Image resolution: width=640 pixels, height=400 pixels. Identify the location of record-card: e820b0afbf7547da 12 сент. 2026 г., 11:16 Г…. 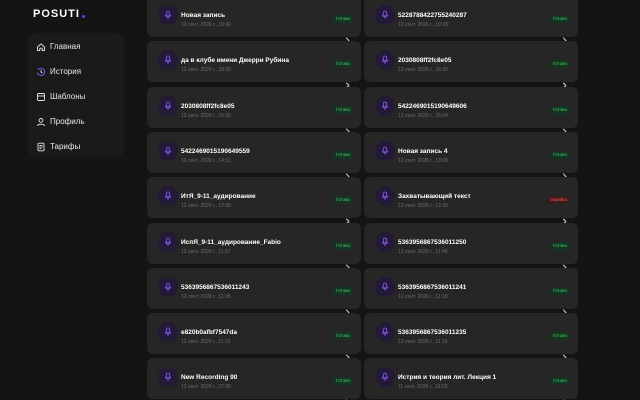
(254, 337).